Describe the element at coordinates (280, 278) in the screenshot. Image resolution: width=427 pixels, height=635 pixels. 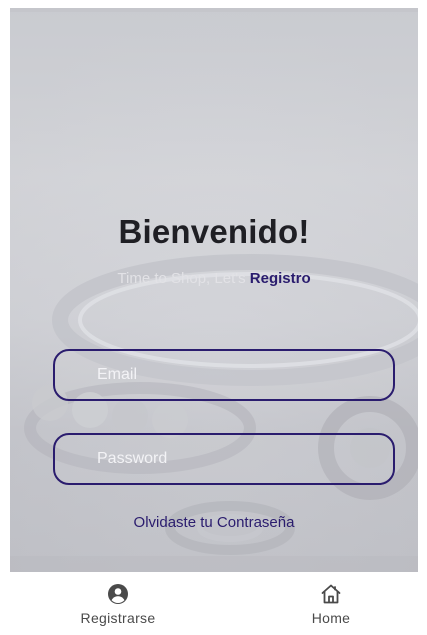
I see `register-link: Registro` at that location.